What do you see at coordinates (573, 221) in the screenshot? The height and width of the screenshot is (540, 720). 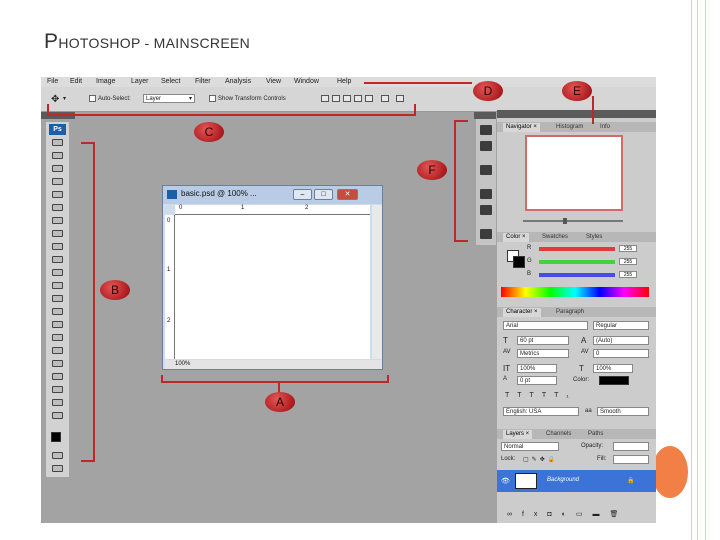 I see `navigator-zoom-slider` at bounding box center [573, 221].